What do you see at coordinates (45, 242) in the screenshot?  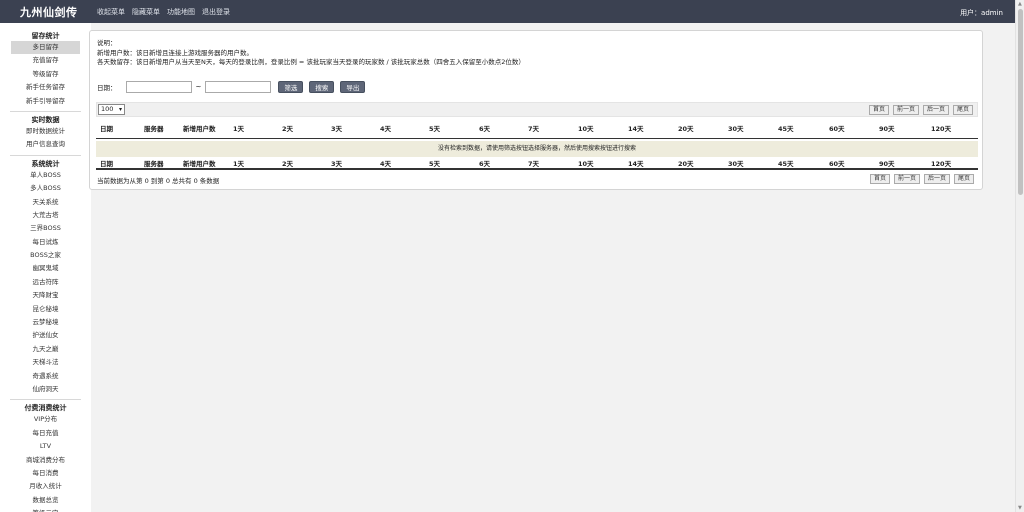 I see `sidebar-item: 每日试炼` at bounding box center [45, 242].